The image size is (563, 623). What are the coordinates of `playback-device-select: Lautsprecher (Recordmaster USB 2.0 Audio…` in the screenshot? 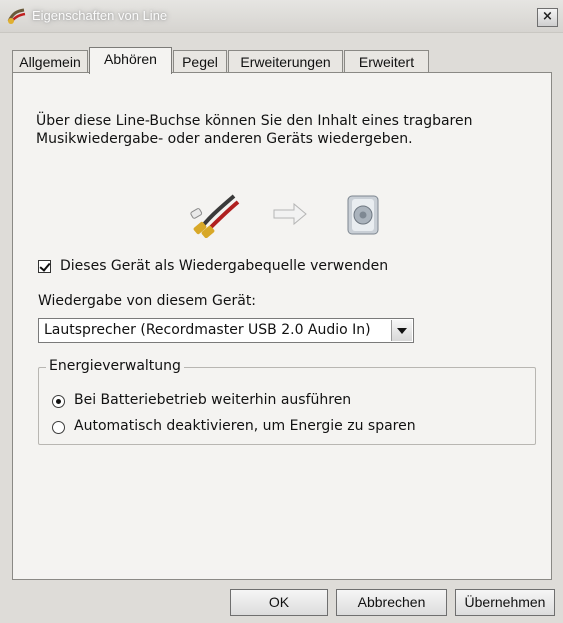 It's located at (226, 330).